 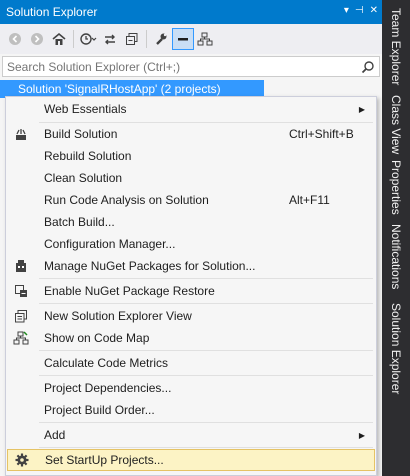 I want to click on menu-item-build-solution: Build Solution Ctrl+Shift+B, so click(x=191, y=134).